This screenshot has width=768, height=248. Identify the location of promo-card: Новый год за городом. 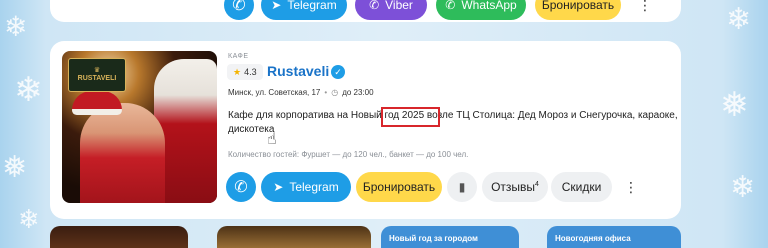
(450, 237).